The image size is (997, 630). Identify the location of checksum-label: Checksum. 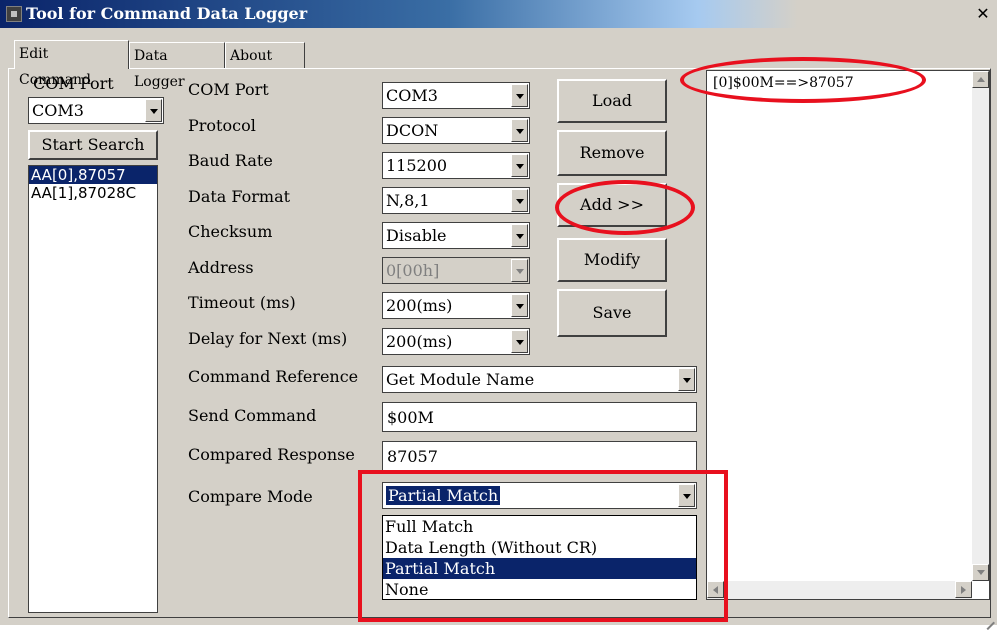
(230, 231).